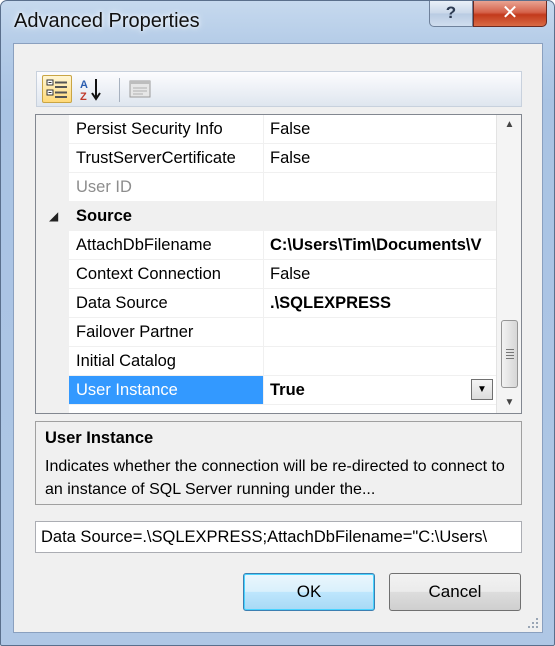 The image size is (555, 646). I want to click on close-button: ✕, so click(510, 14).